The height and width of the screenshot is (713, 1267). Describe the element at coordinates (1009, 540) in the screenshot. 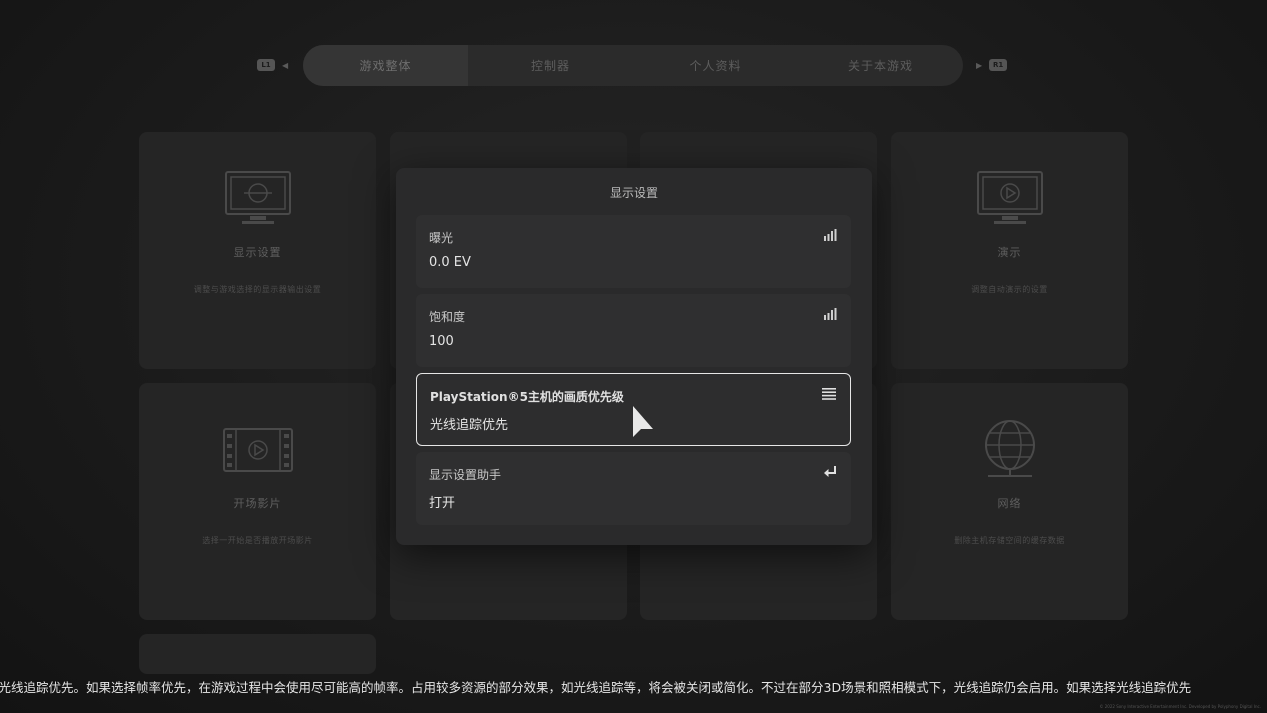

I see `card-desc: 删除主机存储空间的缓存数据` at that location.